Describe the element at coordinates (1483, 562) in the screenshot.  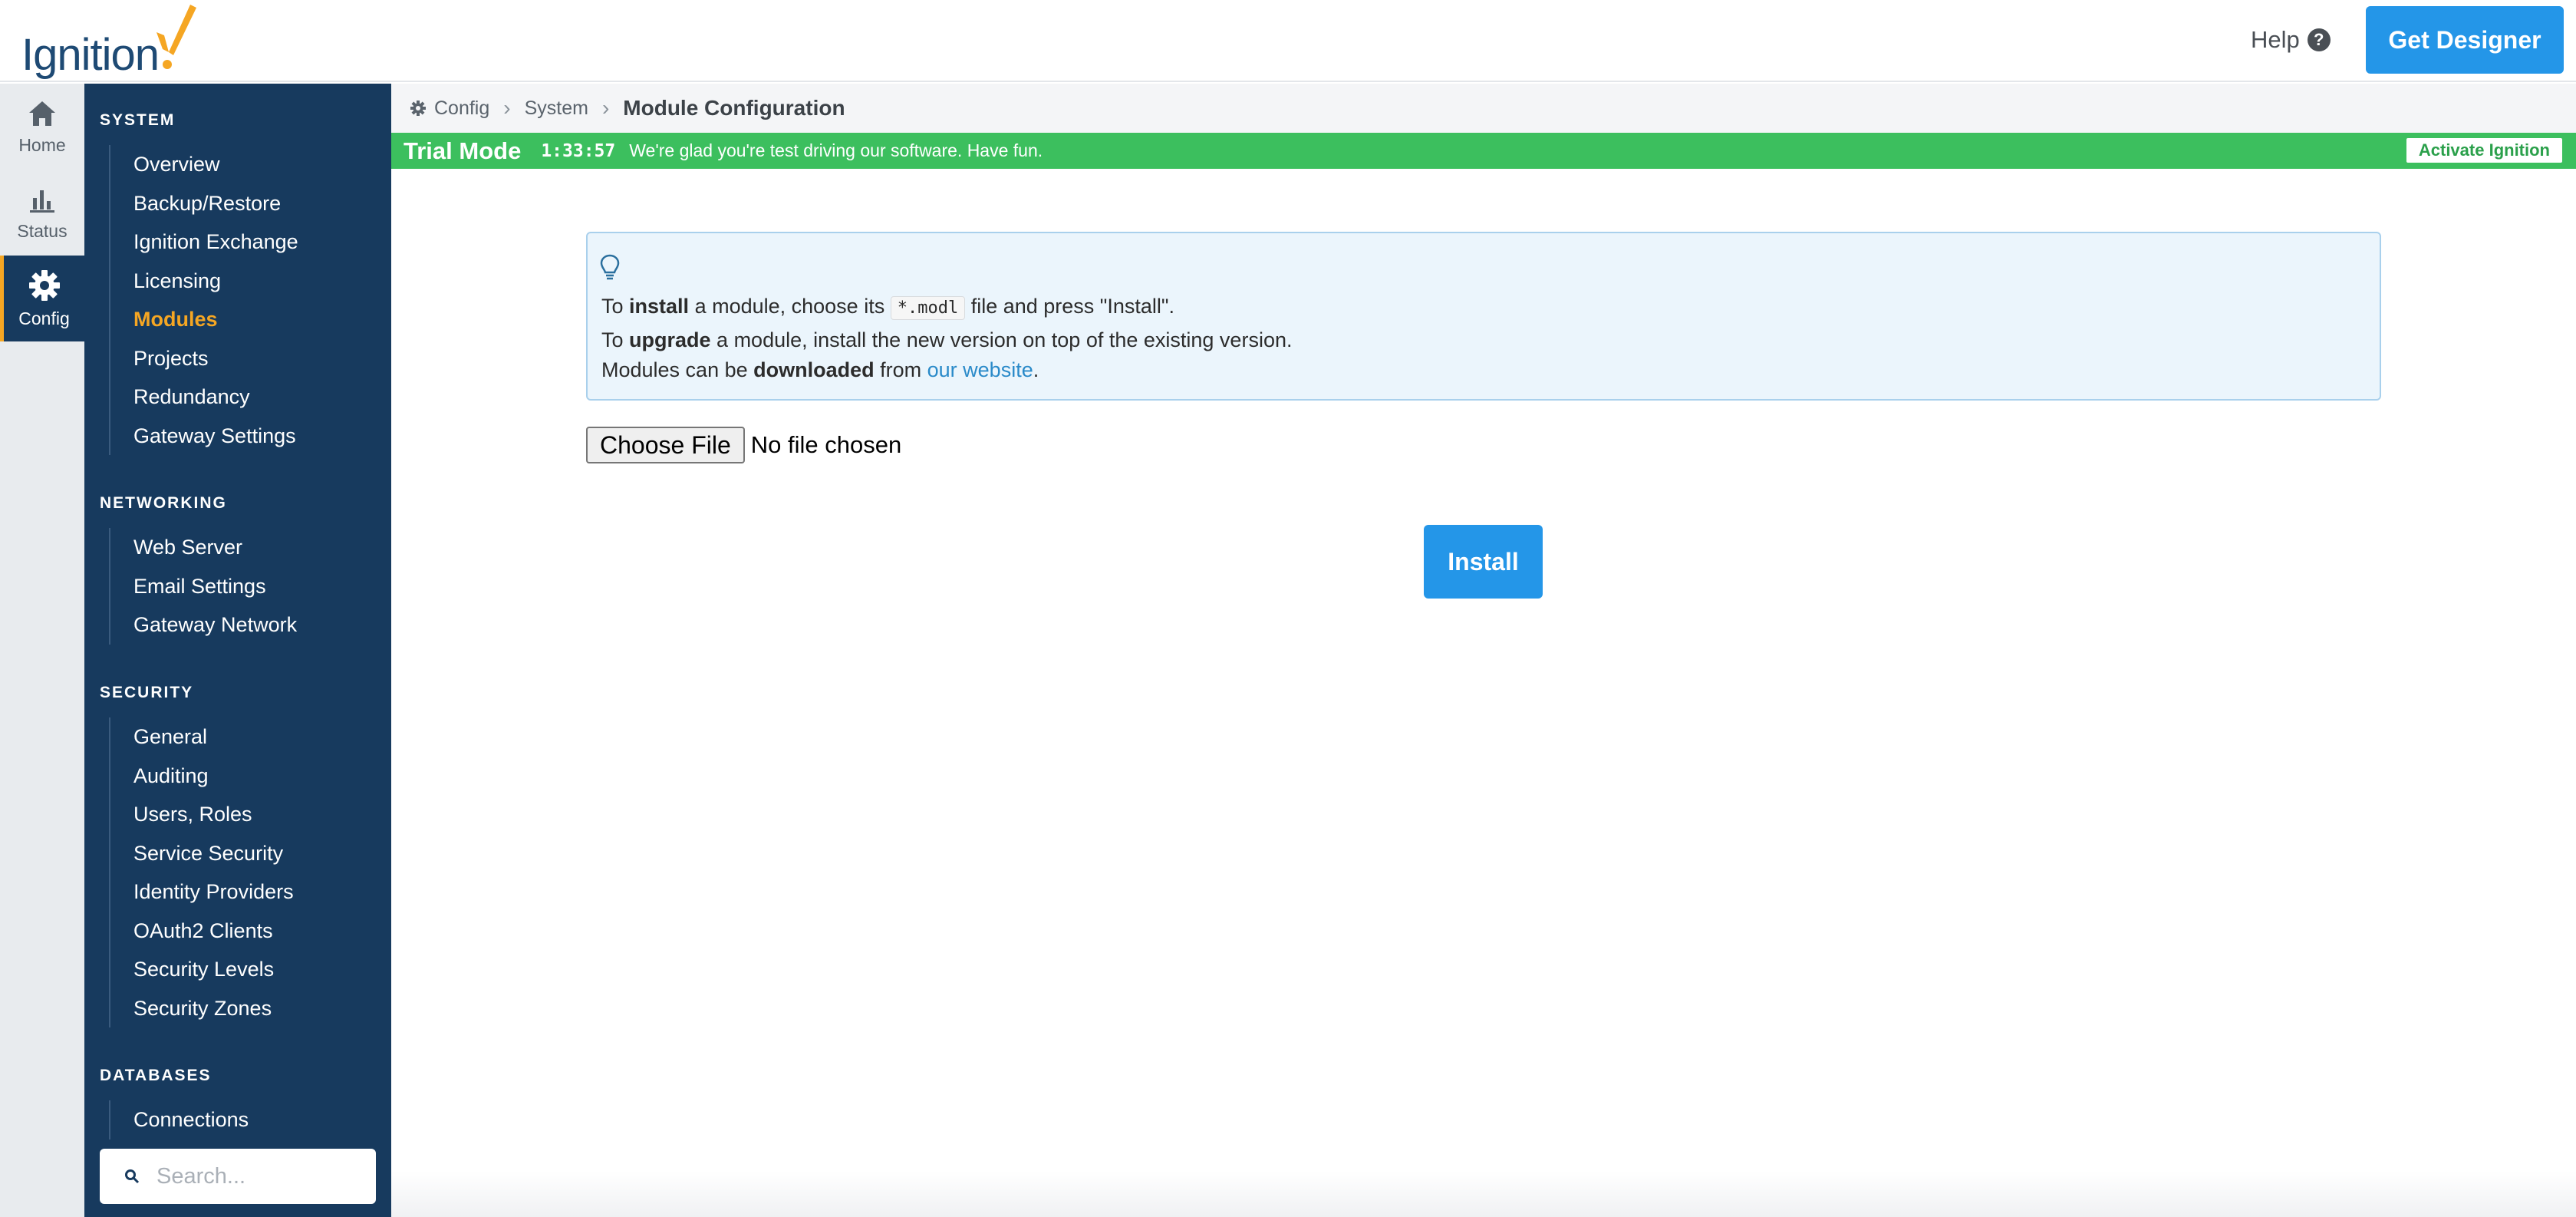
I see `install-button: Install` at that location.